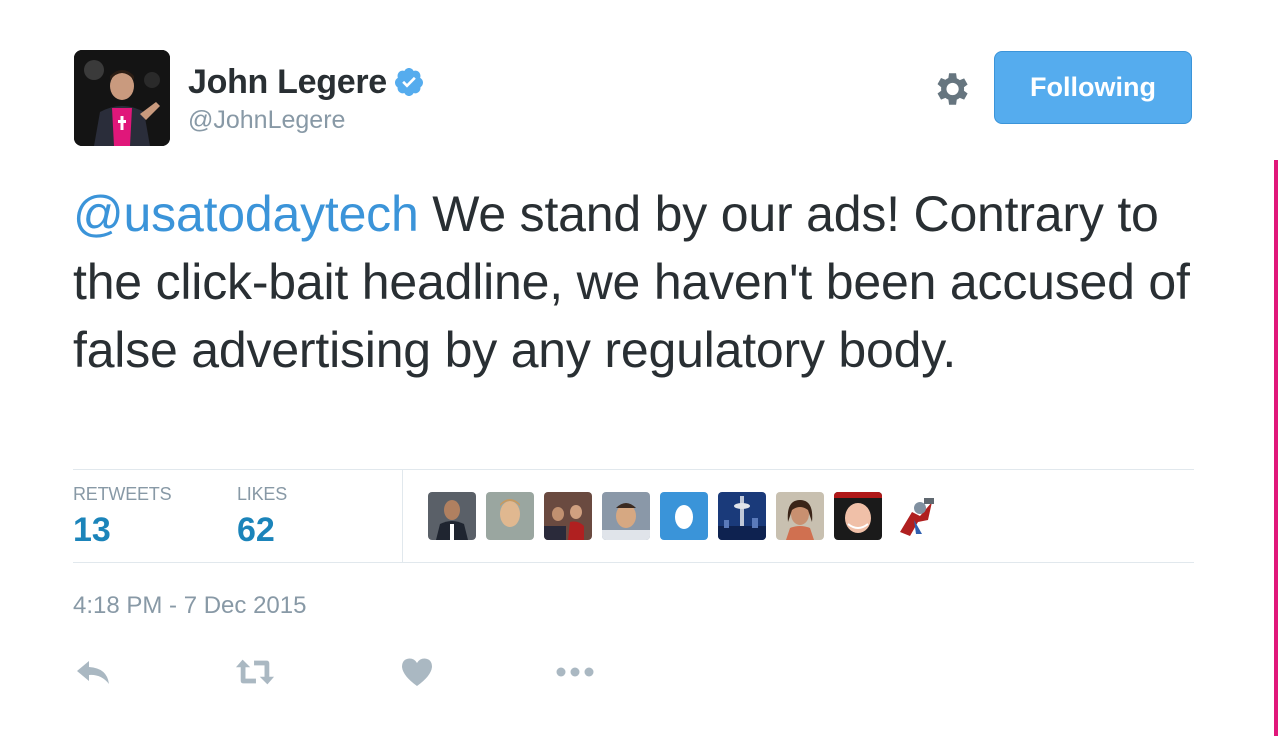 The width and height of the screenshot is (1278, 736). What do you see at coordinates (402, 516) in the screenshot?
I see `stats-separator` at bounding box center [402, 516].